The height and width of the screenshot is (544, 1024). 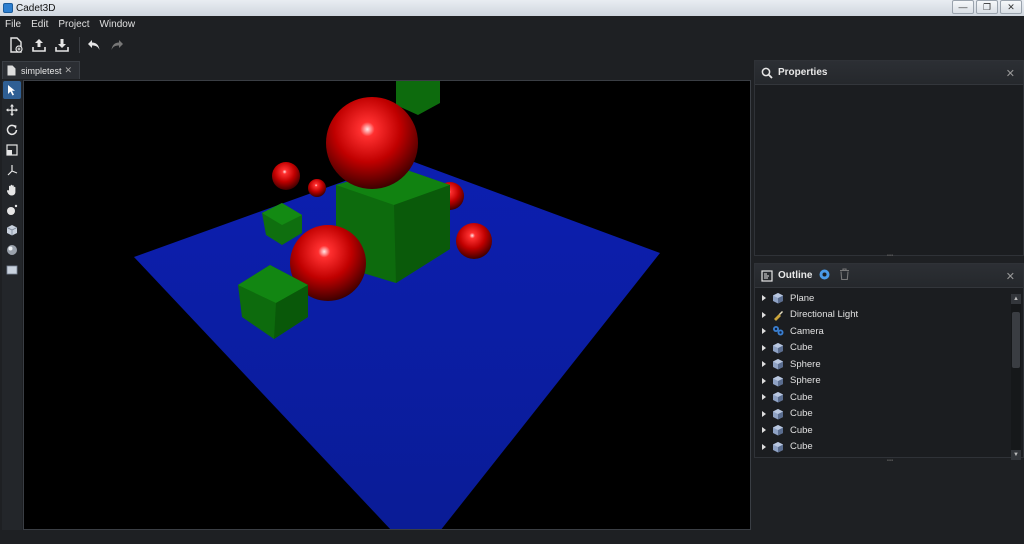 What do you see at coordinates (883, 315) in the screenshot?
I see `outline-item: Directional Light` at bounding box center [883, 315].